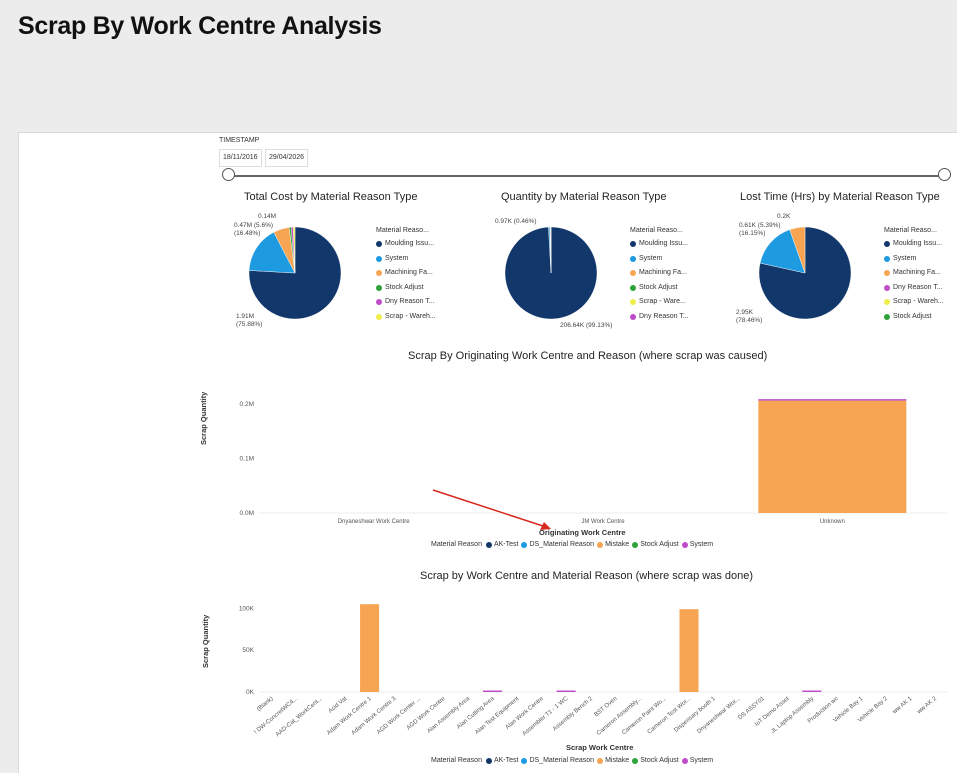 Image resolution: width=957 pixels, height=773 pixels. Describe the element at coordinates (250, 692) in the screenshot. I see `y-tick-label: 0K` at that location.